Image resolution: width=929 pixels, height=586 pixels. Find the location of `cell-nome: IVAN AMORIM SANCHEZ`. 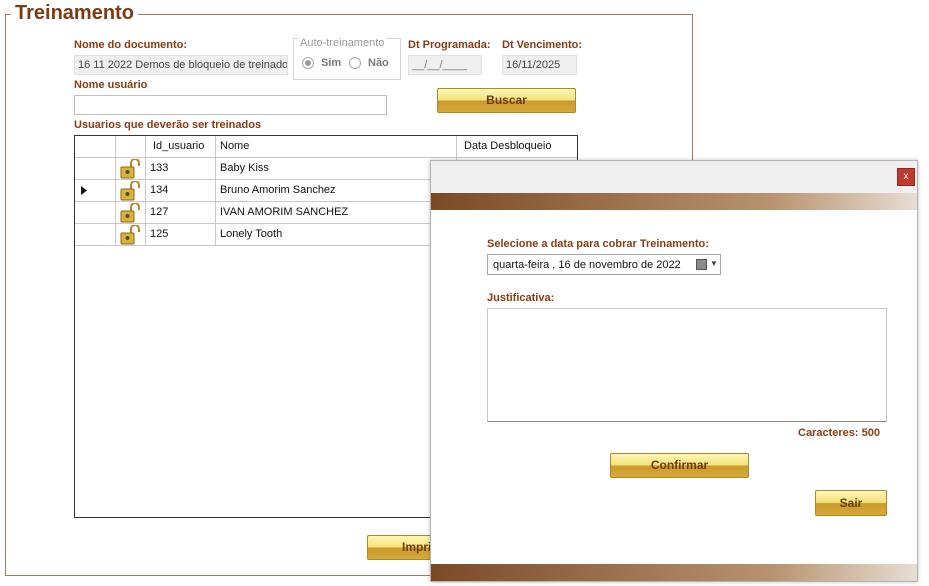

cell-nome: IVAN AMORIM SANCHEZ is located at coordinates (336, 212).